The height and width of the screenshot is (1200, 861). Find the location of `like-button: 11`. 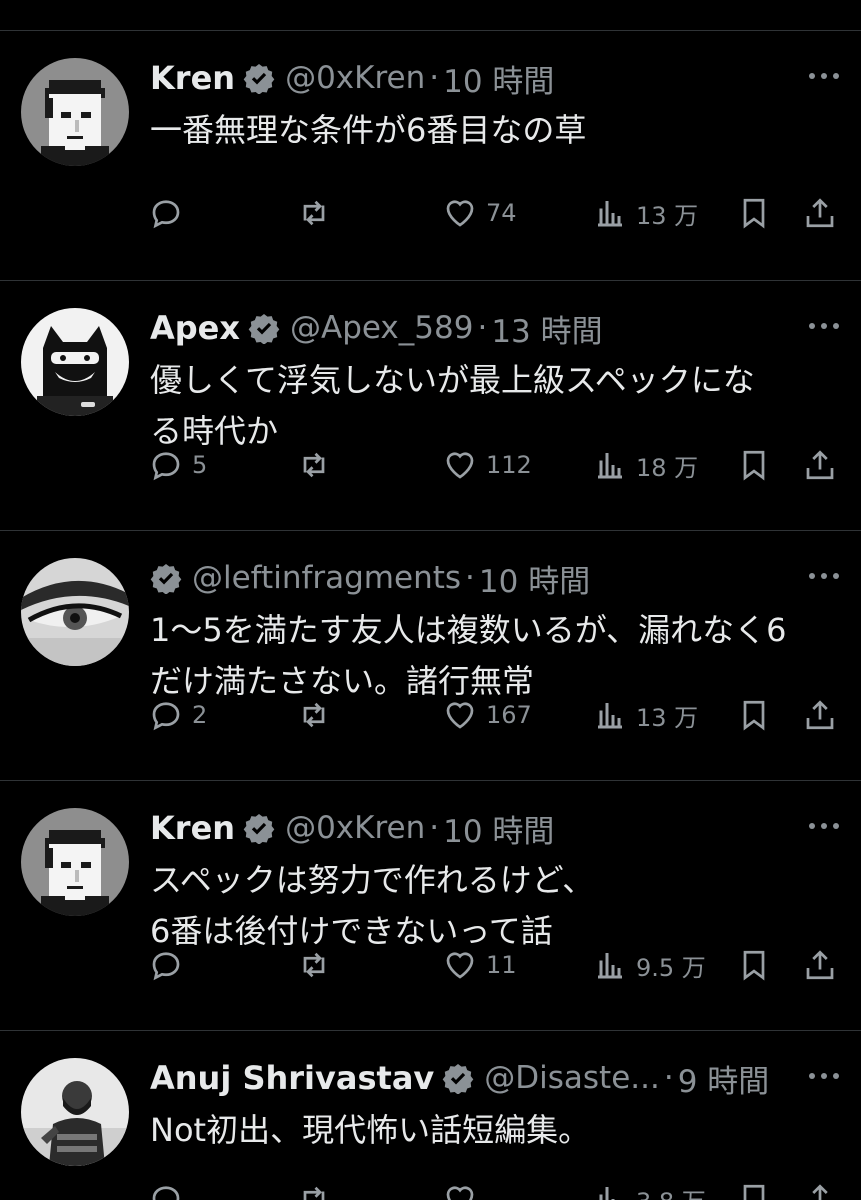

like-button: 11 is located at coordinates (479, 965).